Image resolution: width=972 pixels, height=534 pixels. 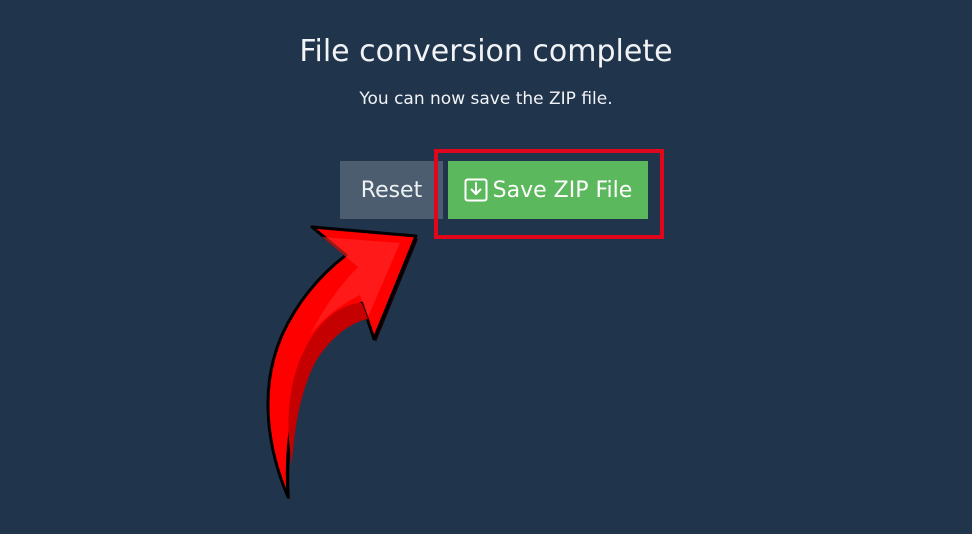 What do you see at coordinates (486, 99) in the screenshot?
I see `page-subtitle: You can now save the ZIP file.` at bounding box center [486, 99].